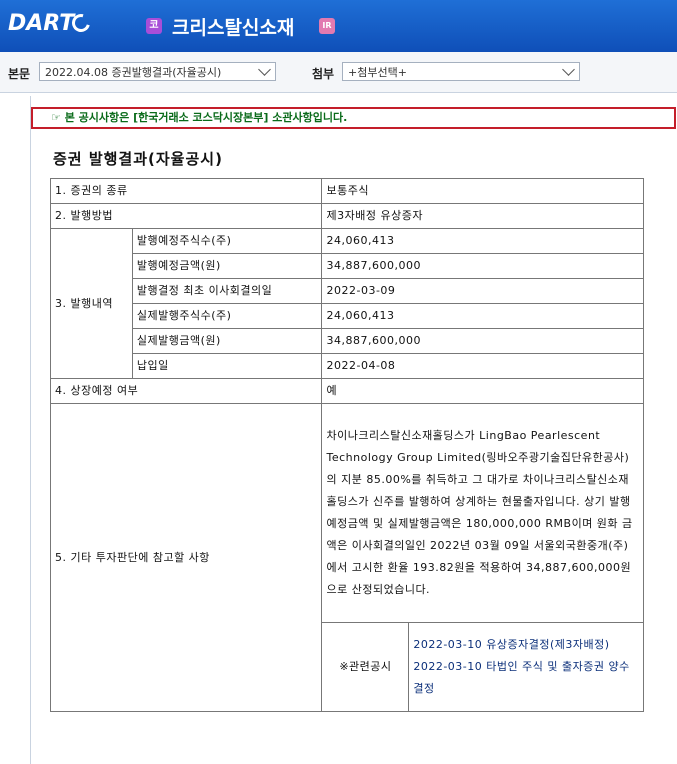 The image size is (677, 764). Describe the element at coordinates (377, 72) in the screenshot. I see `attach-select-value: +첨부선택+` at that location.